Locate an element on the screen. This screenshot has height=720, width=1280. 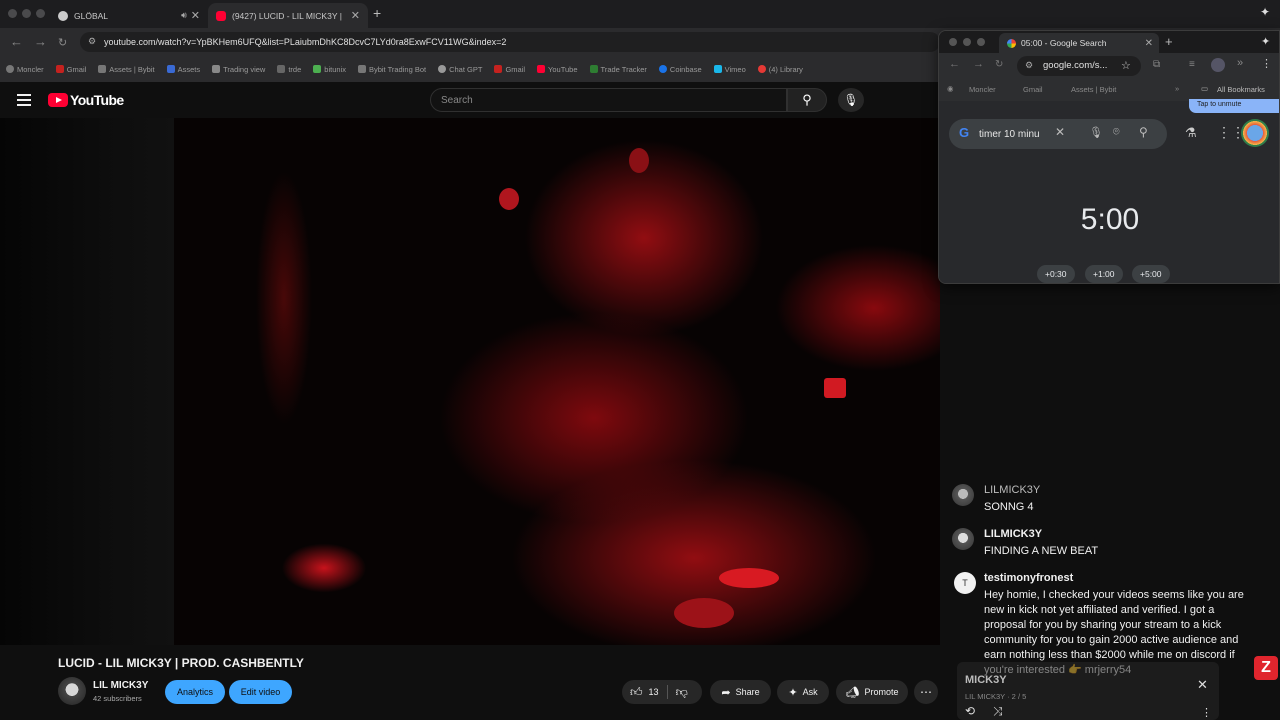
analytics-button: Analytics is located at coordinates (195, 692).